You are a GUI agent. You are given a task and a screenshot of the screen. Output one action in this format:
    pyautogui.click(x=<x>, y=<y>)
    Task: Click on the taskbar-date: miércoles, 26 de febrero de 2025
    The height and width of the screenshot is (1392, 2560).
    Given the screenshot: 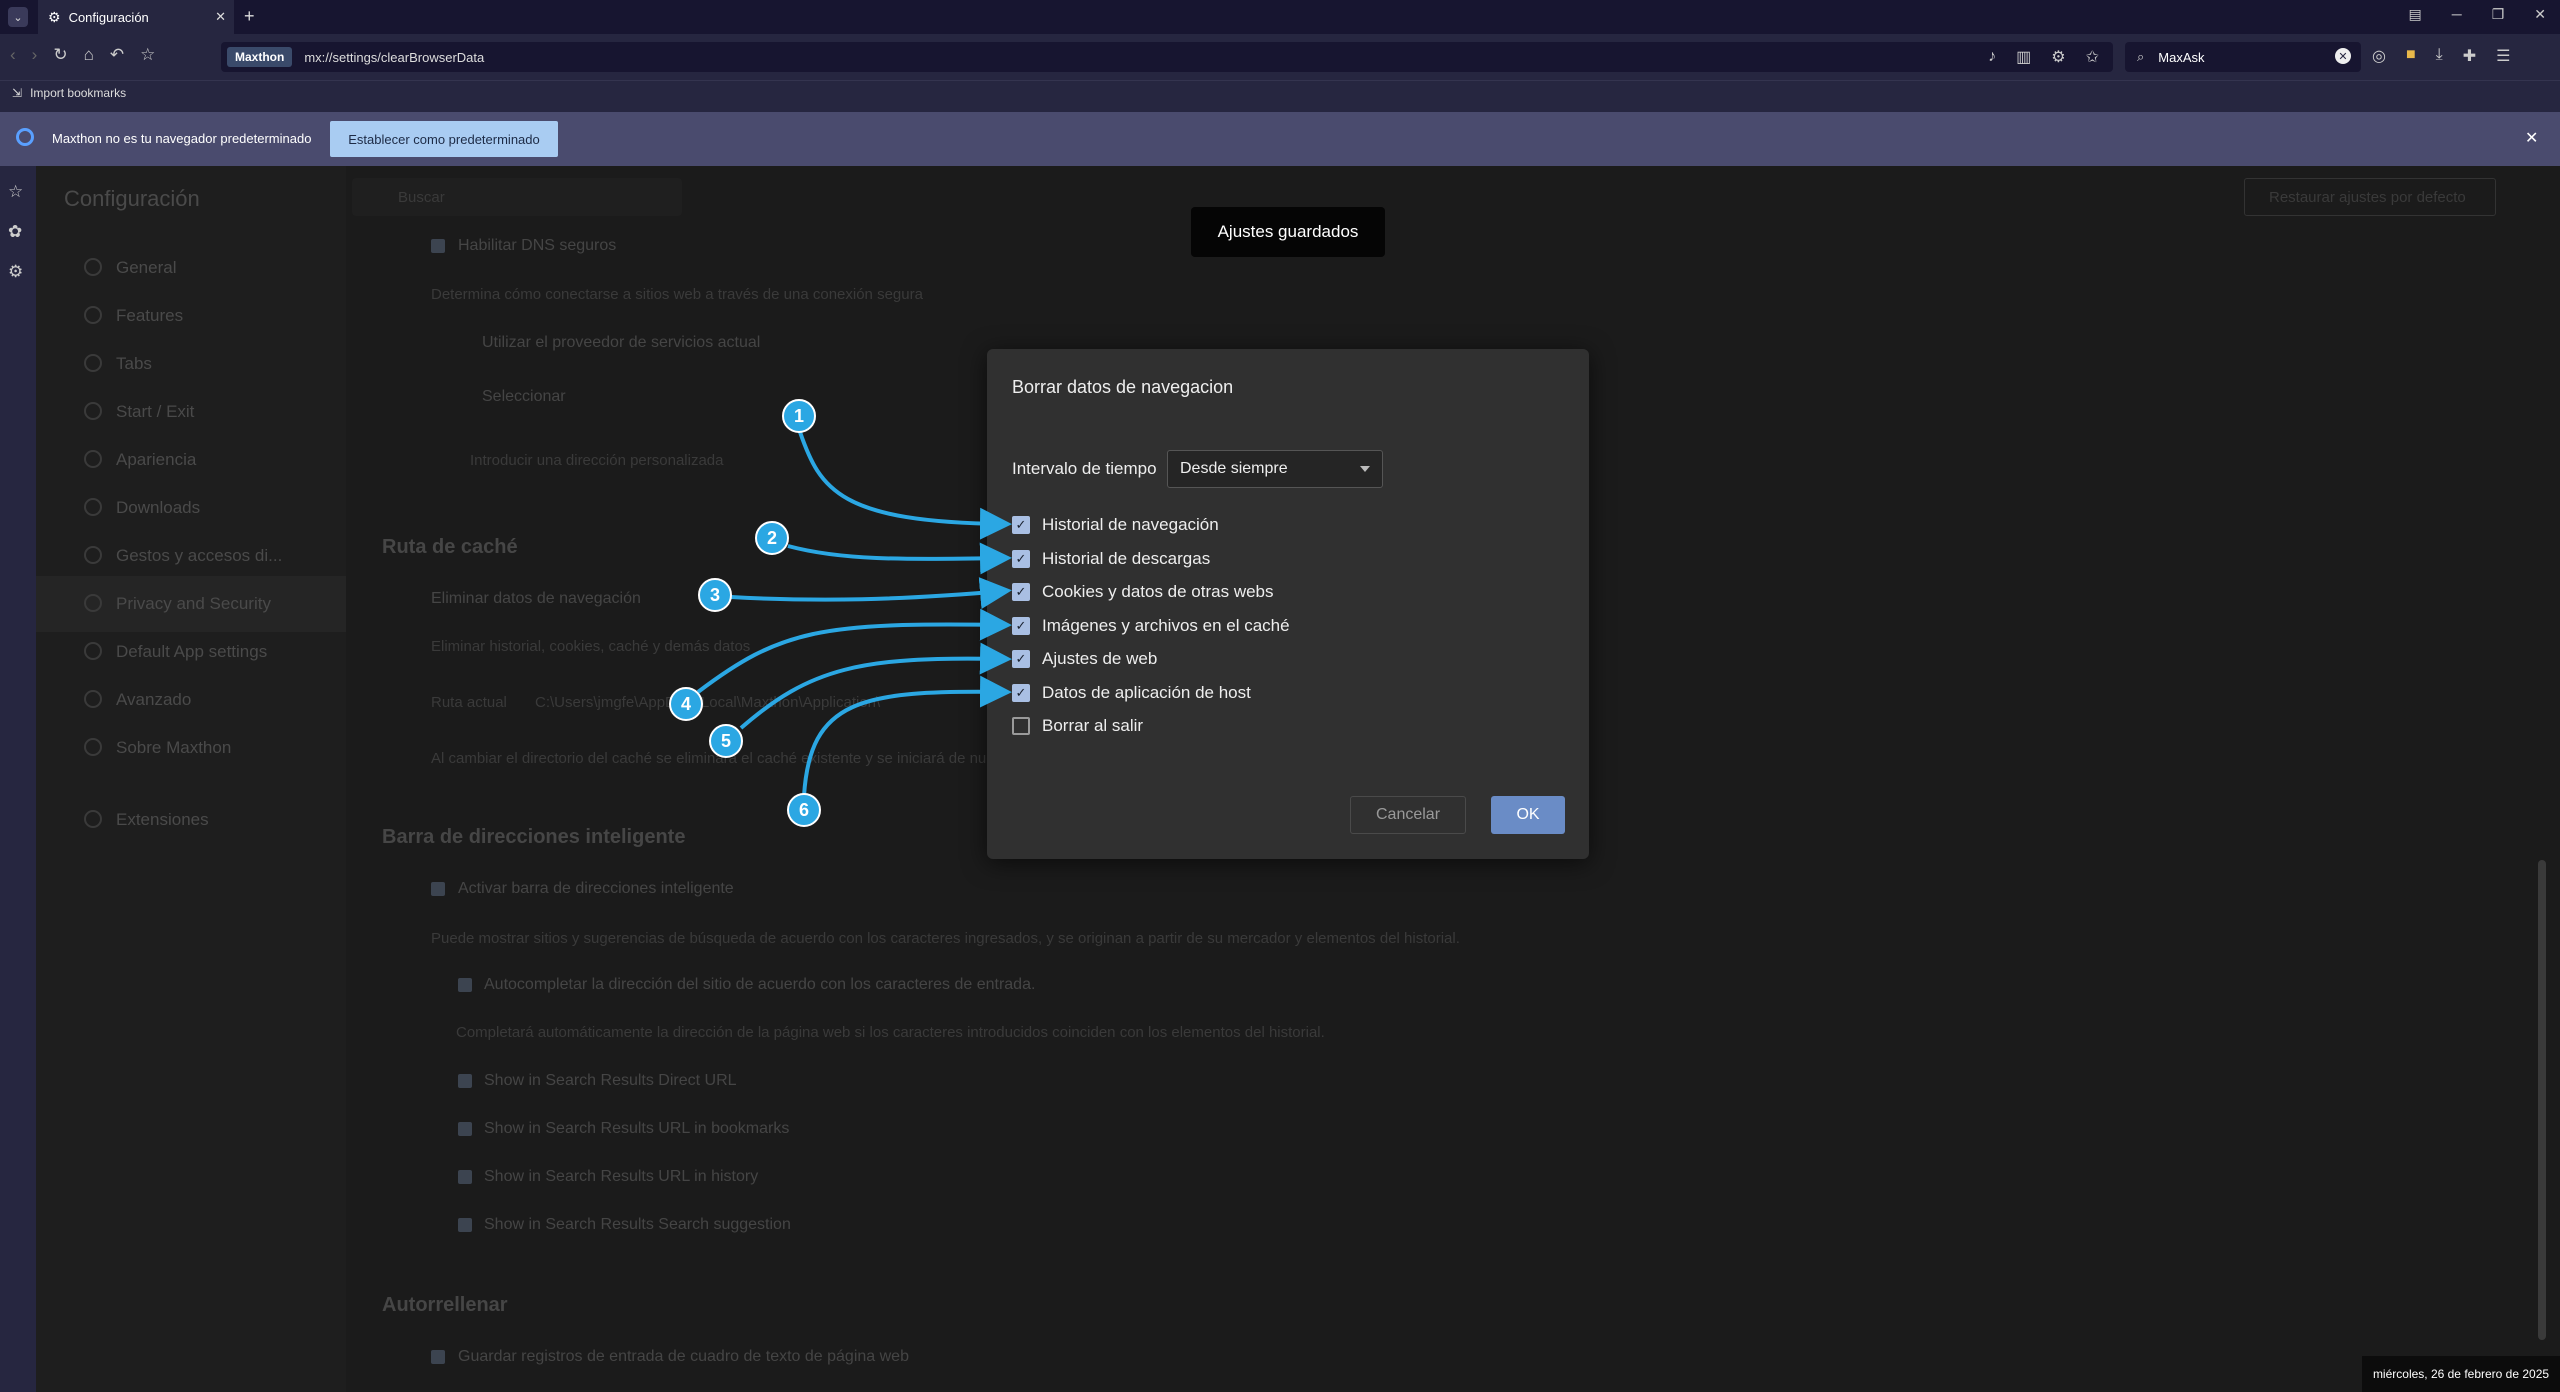 What is the action you would take?
    pyautogui.click(x=2461, y=1374)
    